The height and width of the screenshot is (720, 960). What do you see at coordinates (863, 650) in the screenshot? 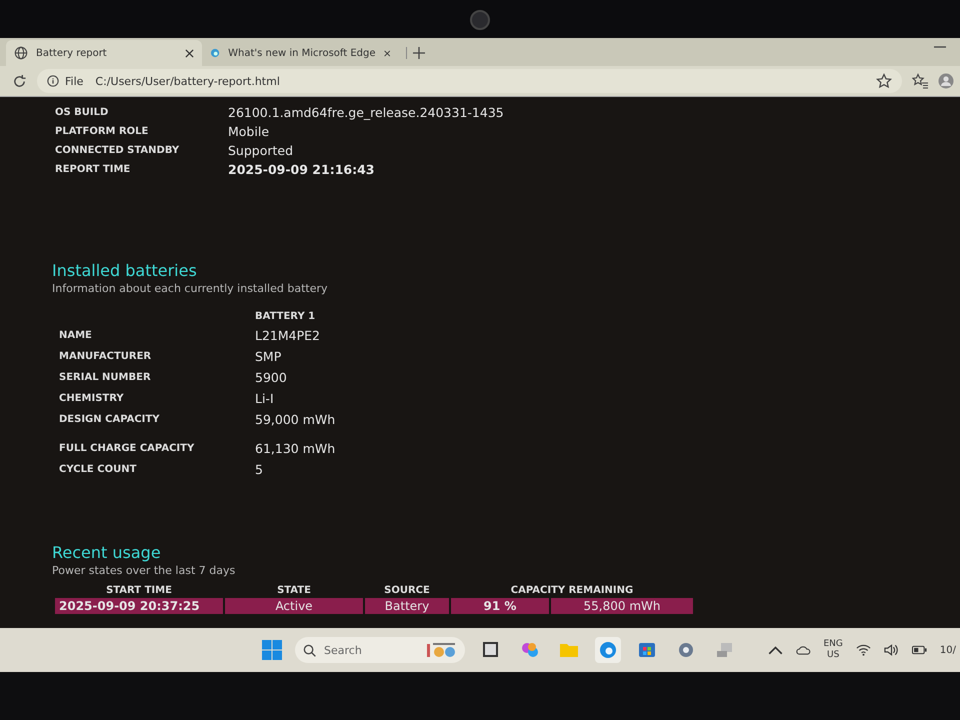
I see `wifi-icon` at bounding box center [863, 650].